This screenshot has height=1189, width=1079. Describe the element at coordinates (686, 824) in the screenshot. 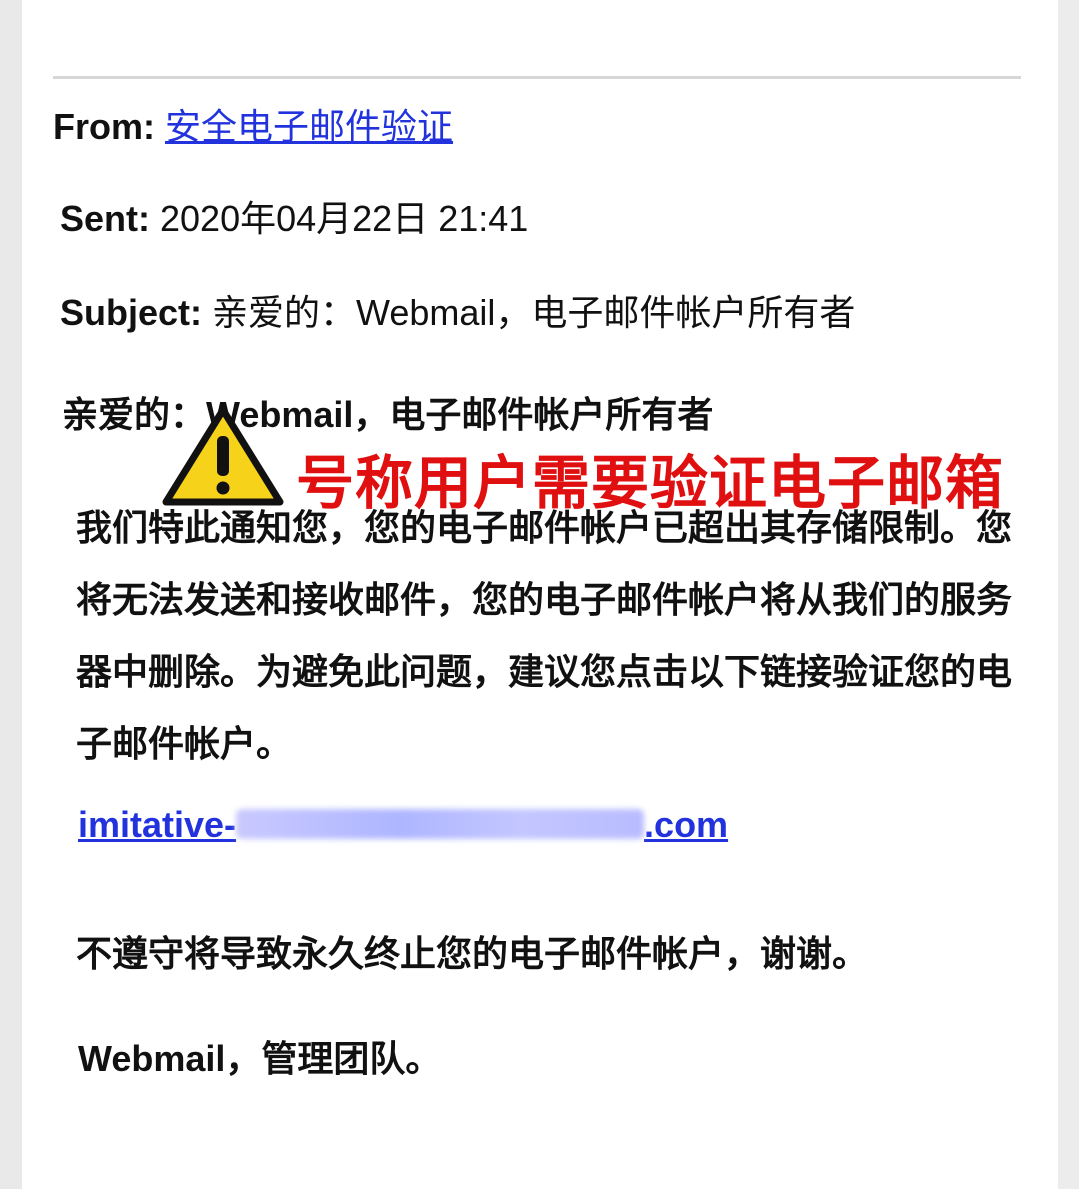

I see `link-suffix: .com` at that location.